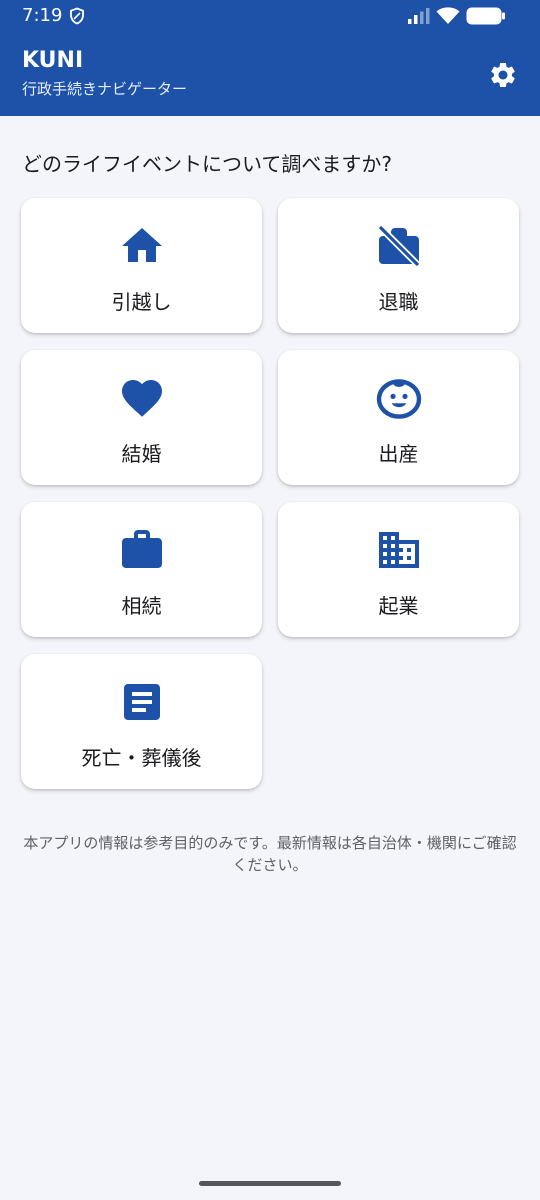 The height and width of the screenshot is (1200, 540). Describe the element at coordinates (398, 399) in the screenshot. I see `baby-face-icon` at that location.